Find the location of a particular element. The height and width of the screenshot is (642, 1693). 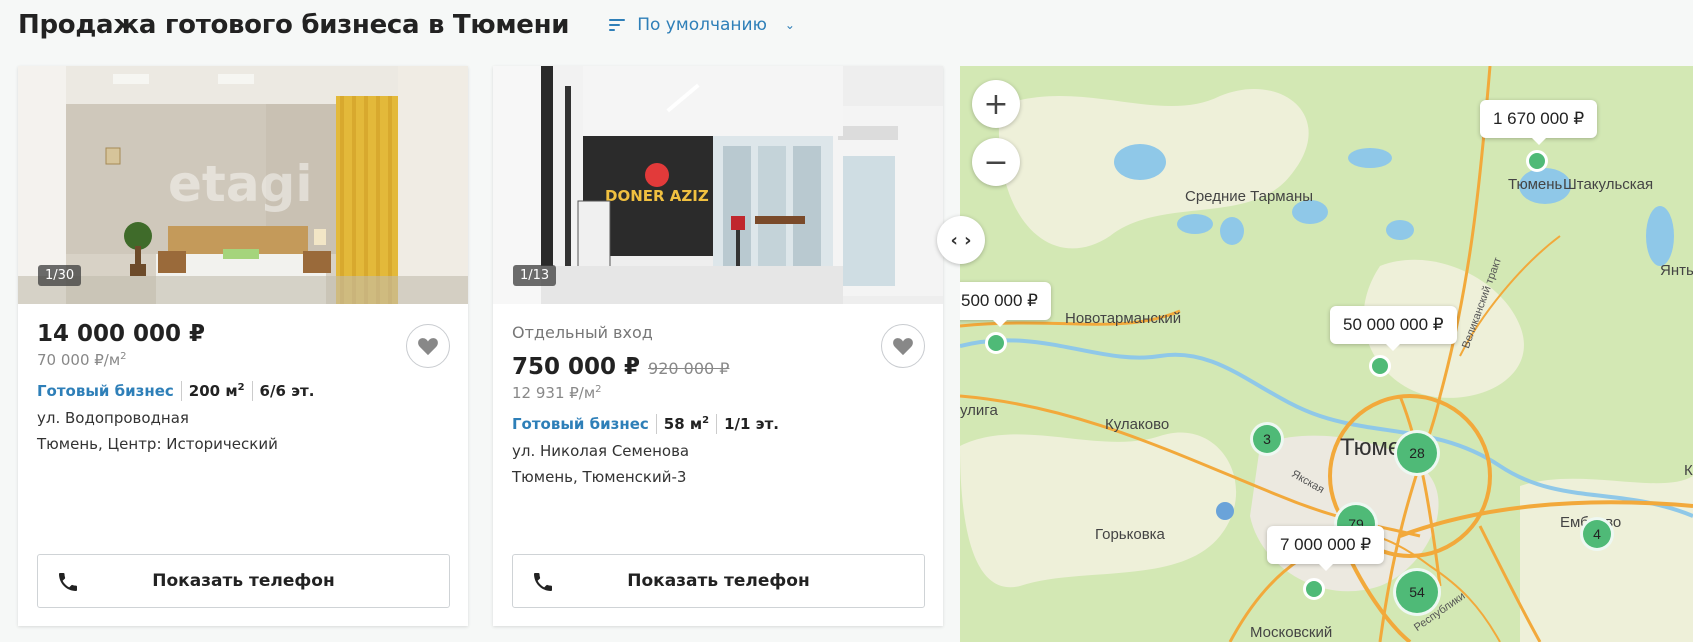

map-cluster: 3 is located at coordinates (1267, 439).